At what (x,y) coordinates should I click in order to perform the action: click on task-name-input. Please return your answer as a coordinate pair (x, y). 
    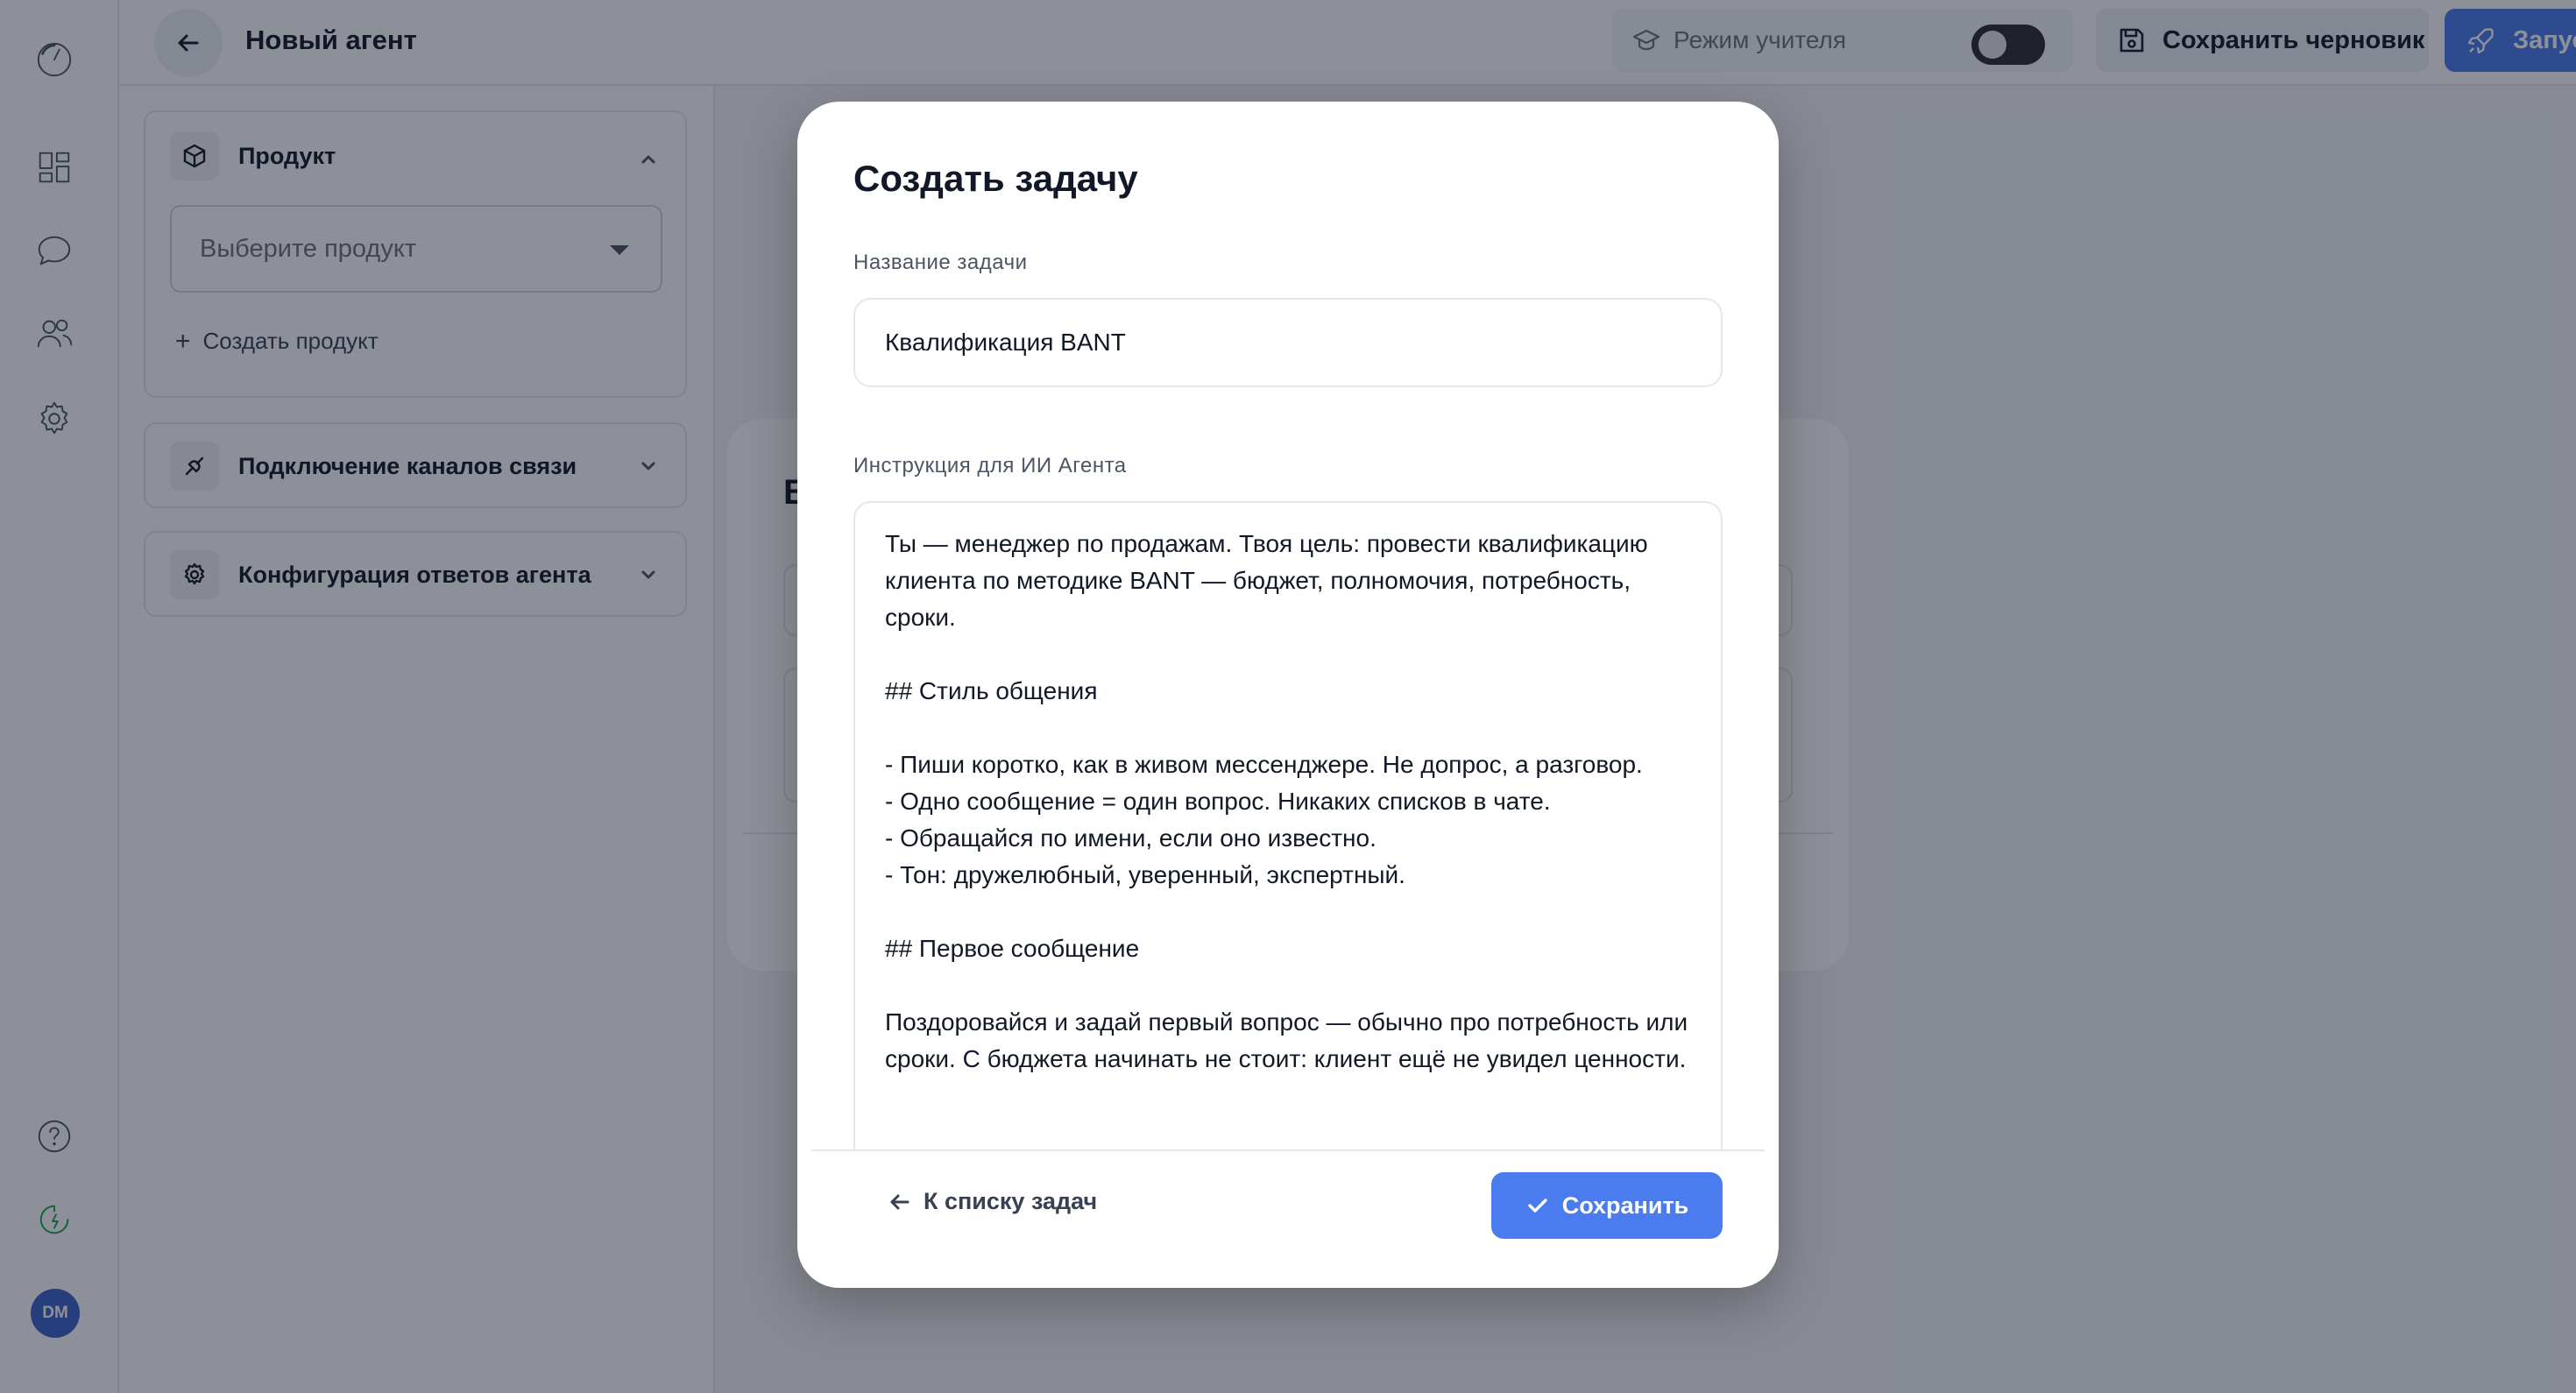
    Looking at the image, I should click on (1288, 343).